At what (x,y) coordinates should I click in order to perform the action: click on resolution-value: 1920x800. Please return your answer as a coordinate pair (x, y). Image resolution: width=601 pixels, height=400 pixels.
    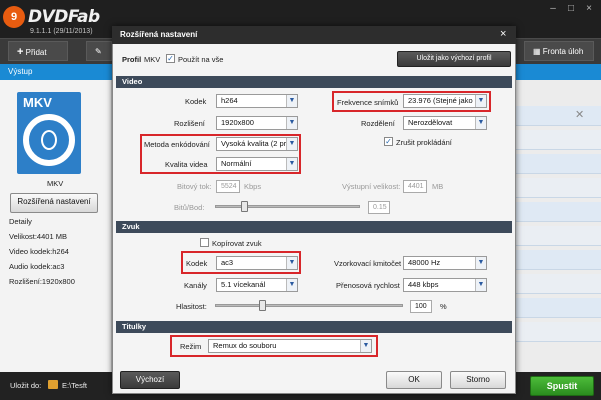
    Looking at the image, I should click on (237, 122).